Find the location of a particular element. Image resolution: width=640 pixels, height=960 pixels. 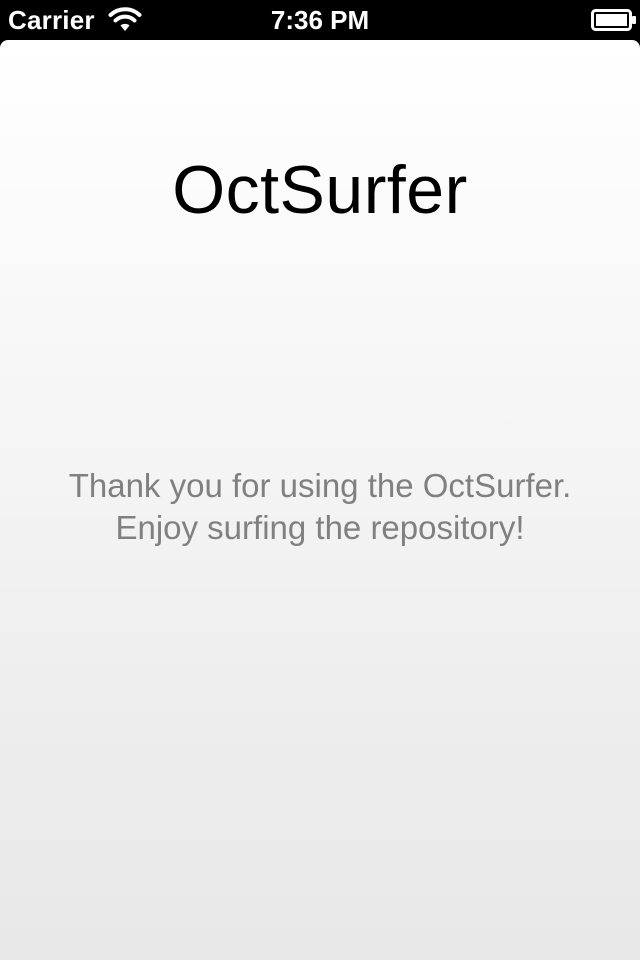

status-bar: Carrier 7:36 PM is located at coordinates (320, 20).